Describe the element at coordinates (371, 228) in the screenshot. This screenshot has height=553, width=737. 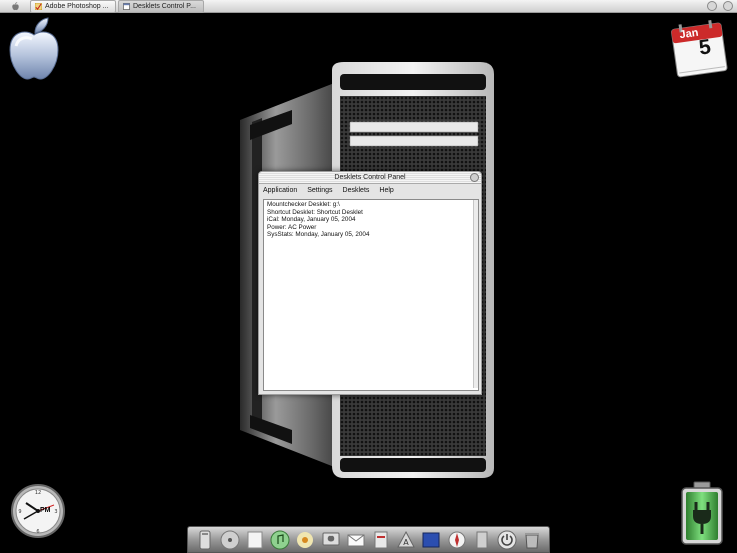
I see `list-item: Power: AC Power` at that location.